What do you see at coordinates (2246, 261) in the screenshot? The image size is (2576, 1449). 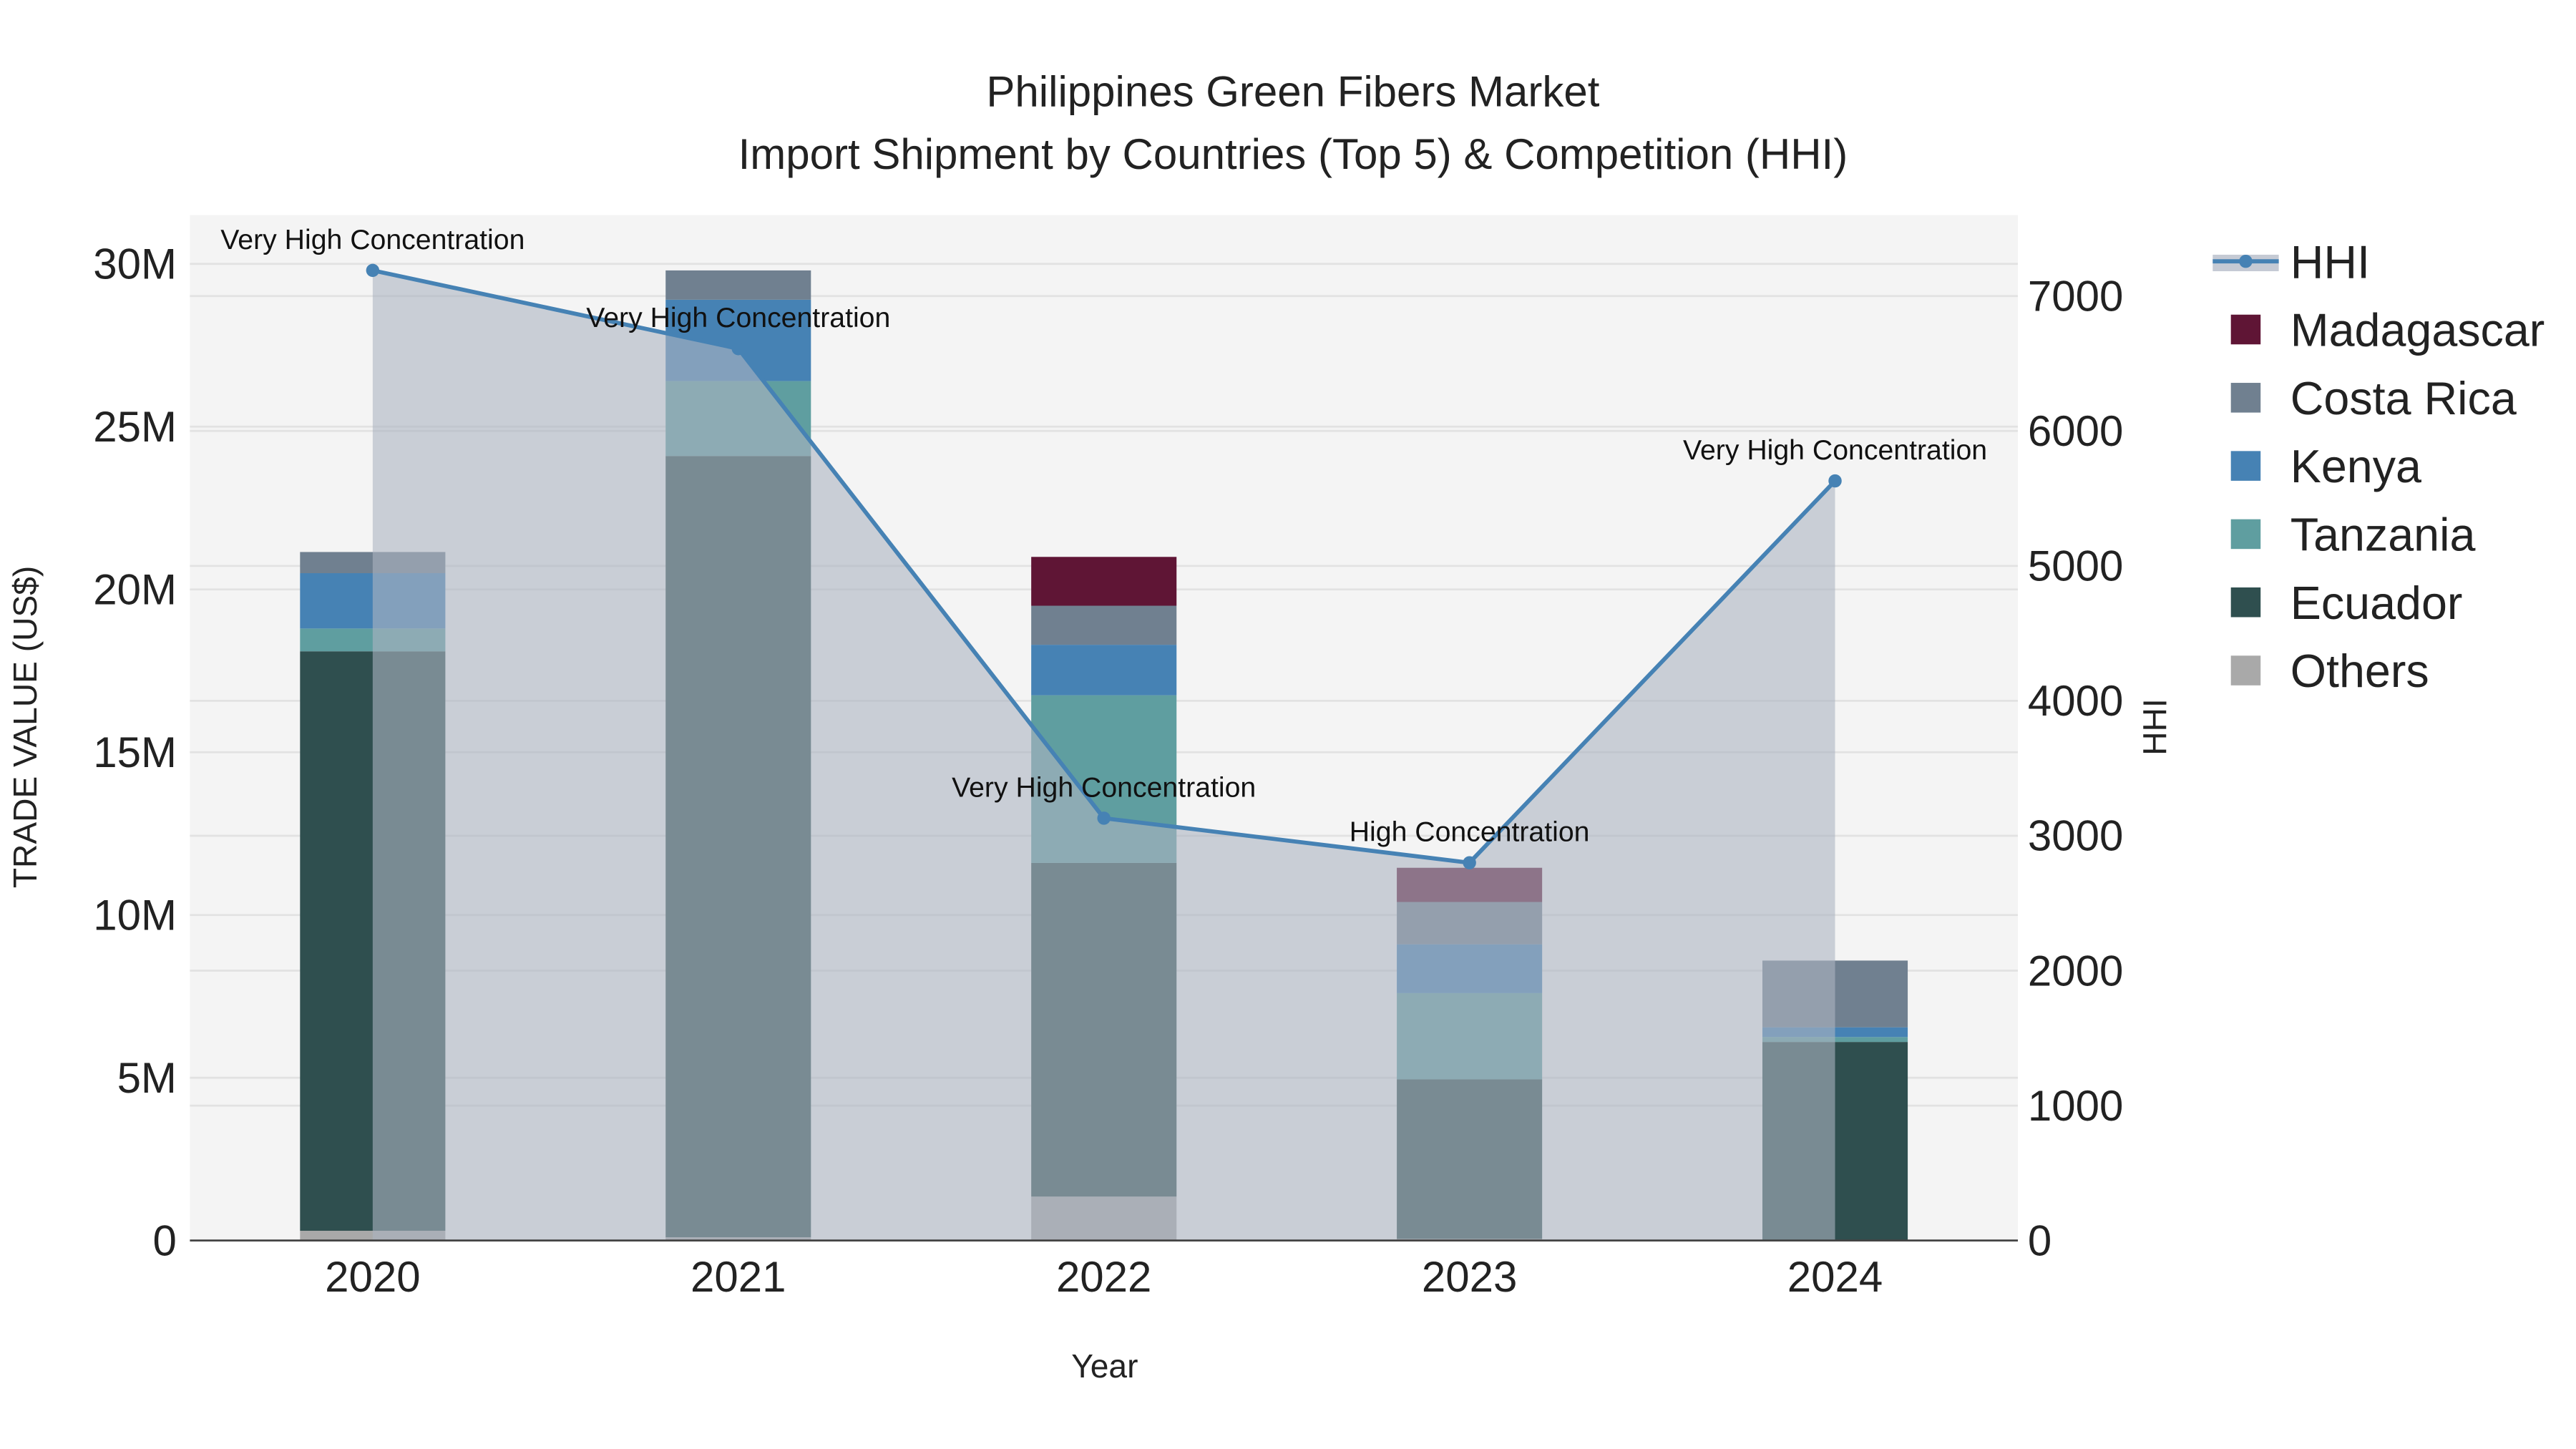 I see `legend-hhi-marker` at bounding box center [2246, 261].